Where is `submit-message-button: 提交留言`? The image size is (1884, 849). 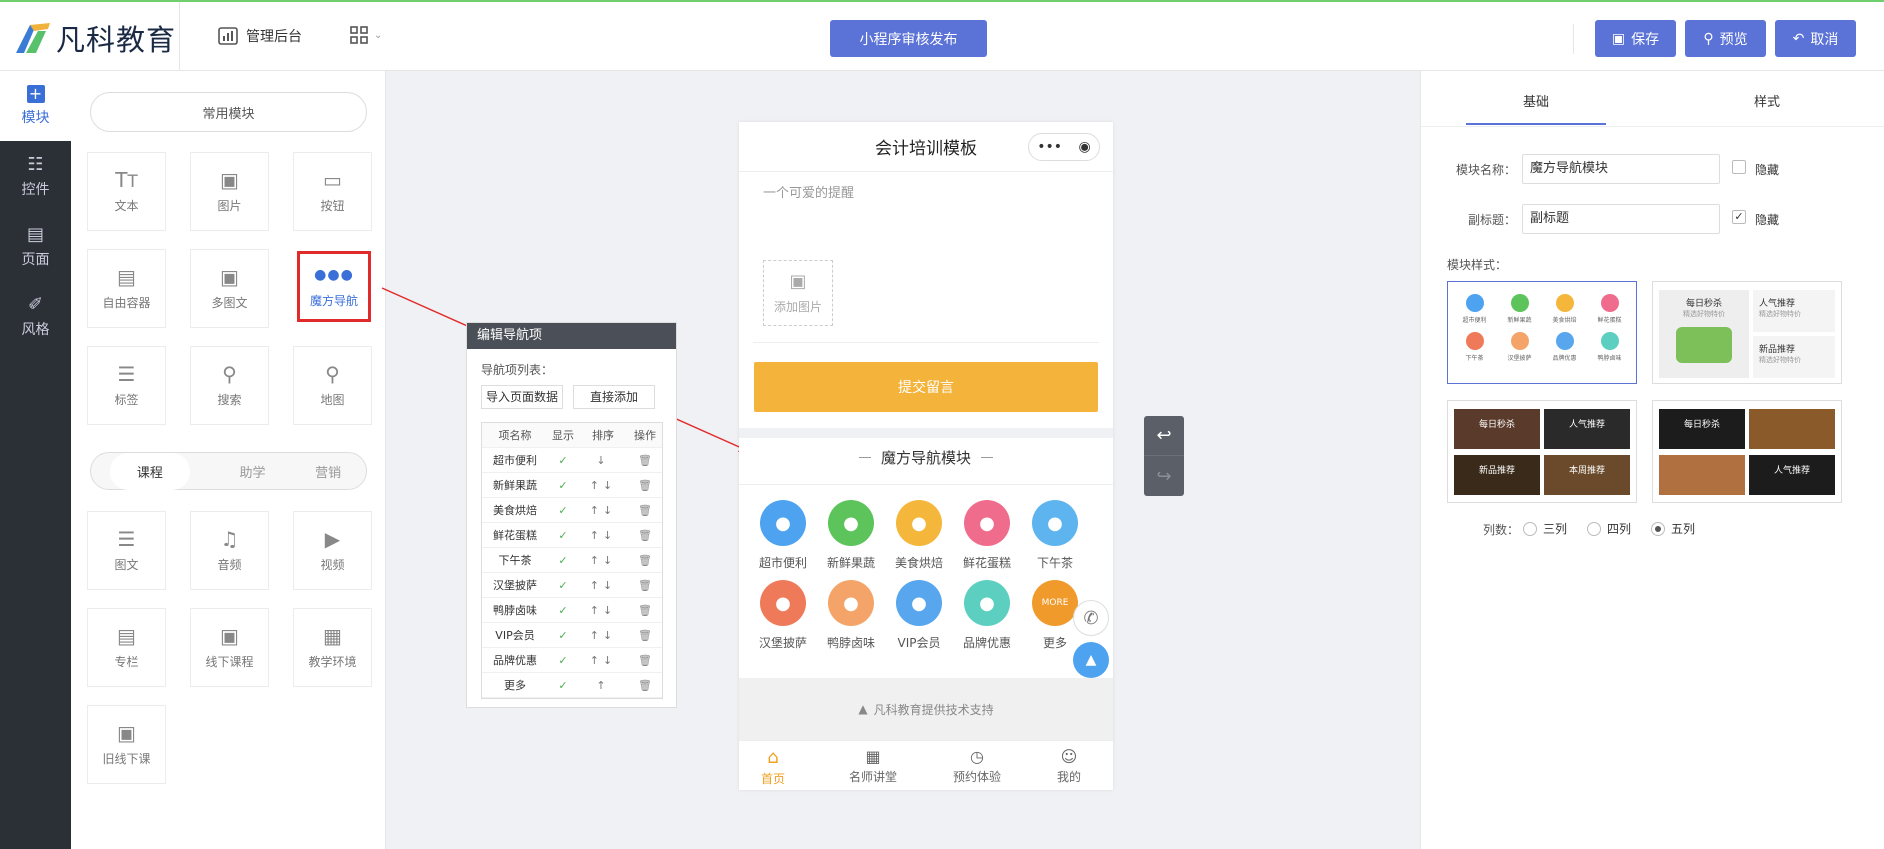 submit-message-button: 提交留言 is located at coordinates (926, 387).